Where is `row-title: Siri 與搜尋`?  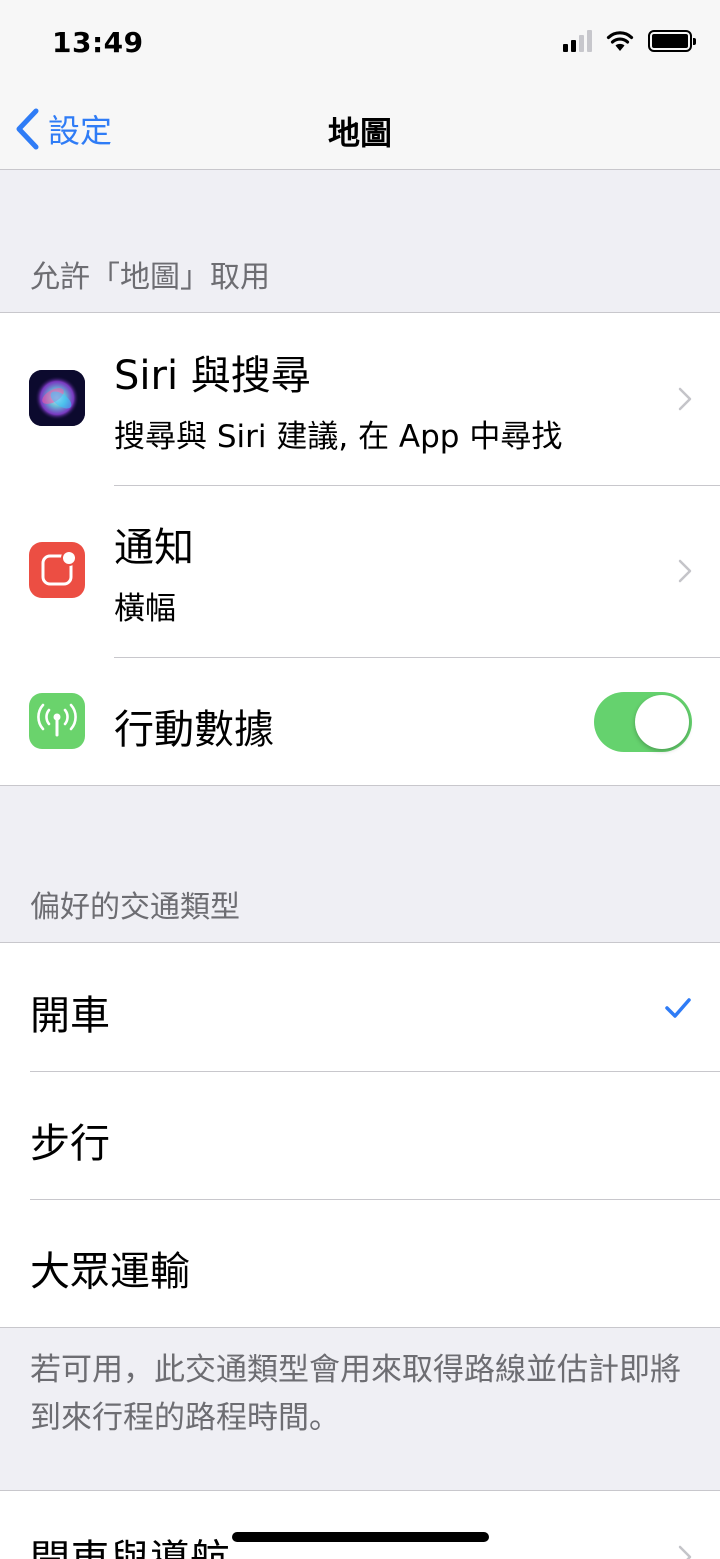
row-title: Siri 與搜尋 is located at coordinates (212, 376).